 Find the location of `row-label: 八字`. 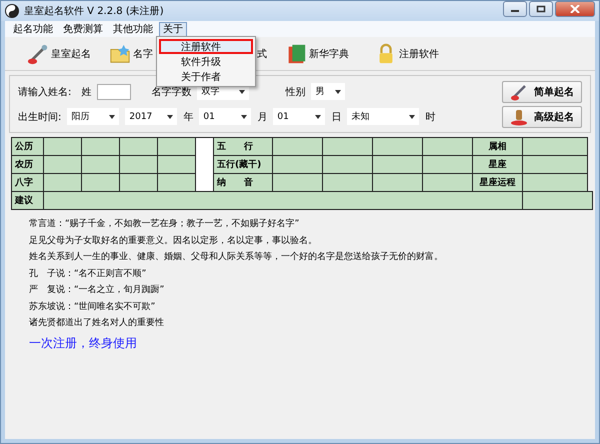

row-label: 八字 is located at coordinates (28, 183).